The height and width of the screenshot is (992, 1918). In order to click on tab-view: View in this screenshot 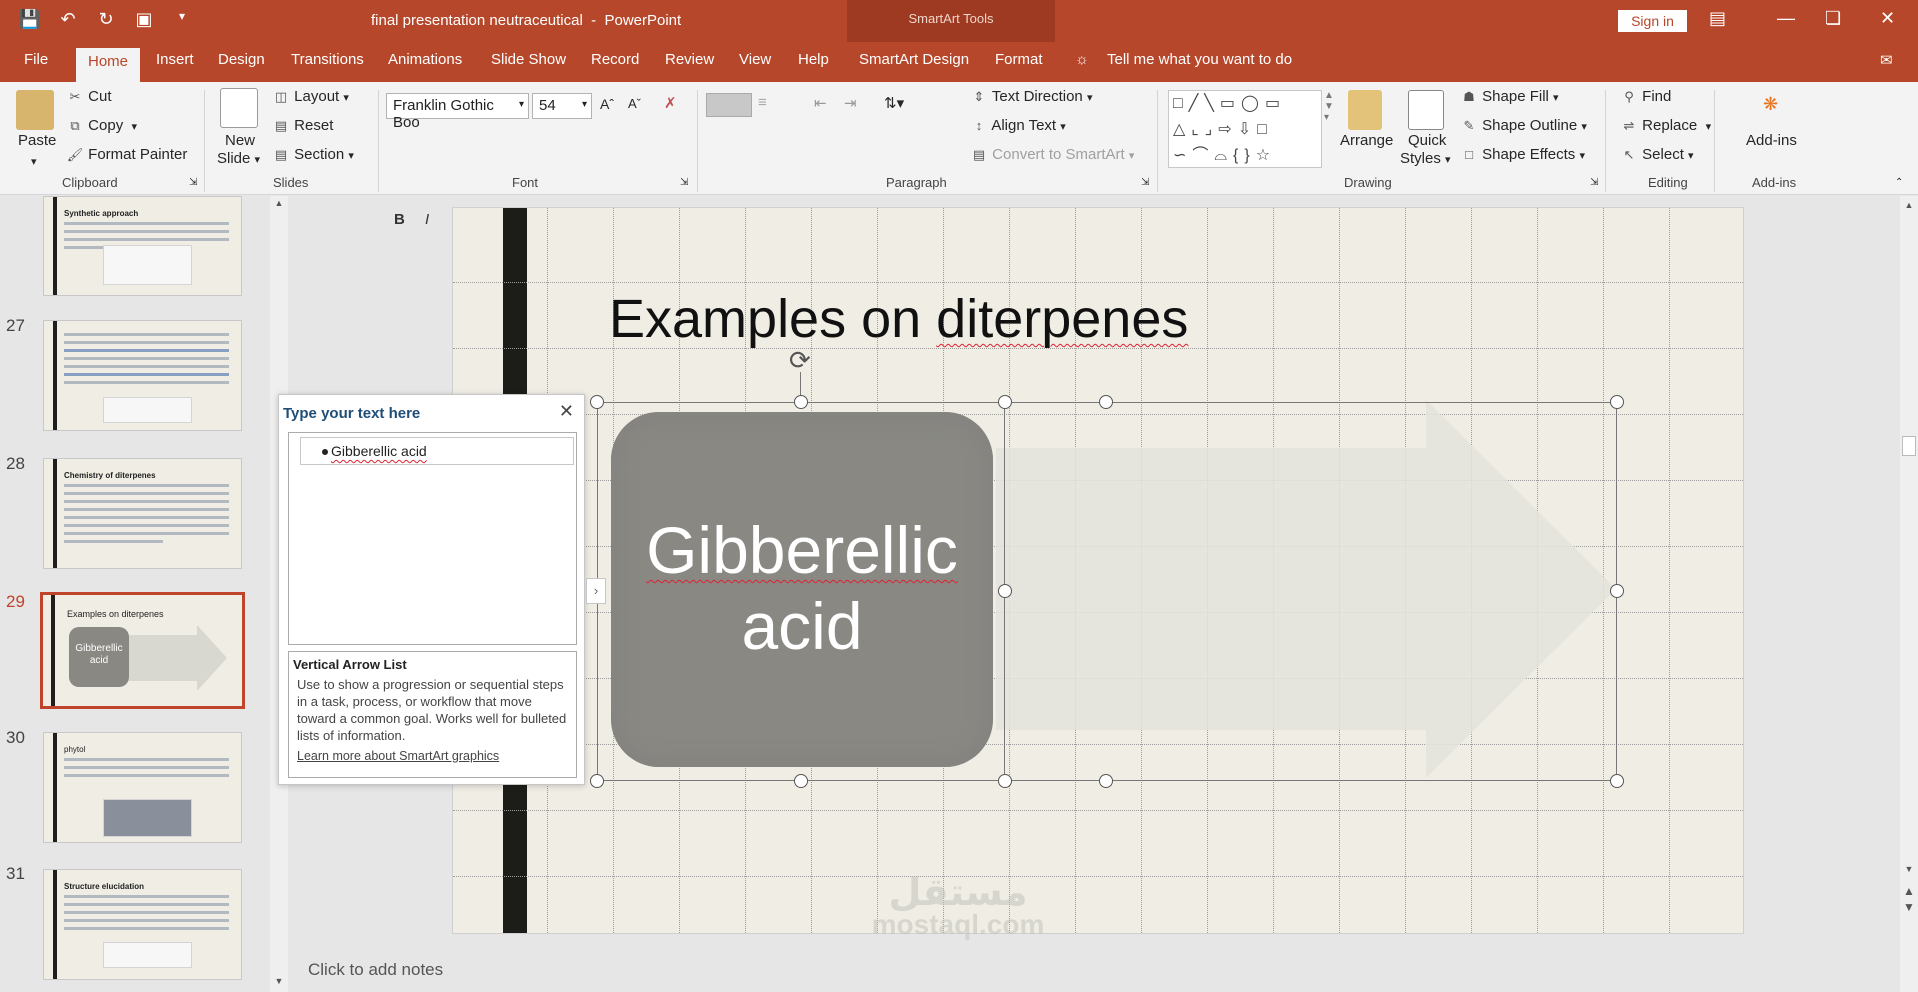, I will do `click(755, 59)`.